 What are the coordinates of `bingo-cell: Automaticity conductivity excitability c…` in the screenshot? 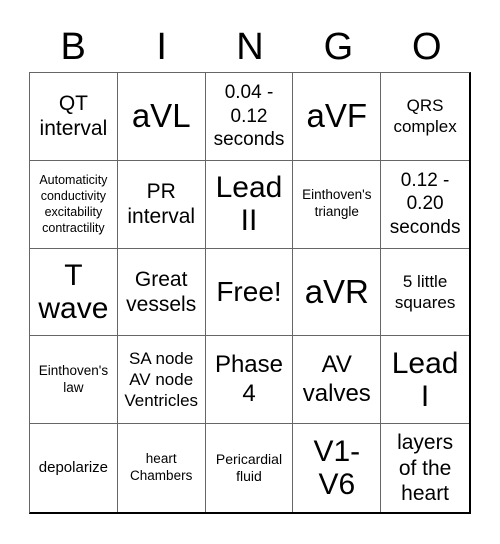 It's located at (74, 204).